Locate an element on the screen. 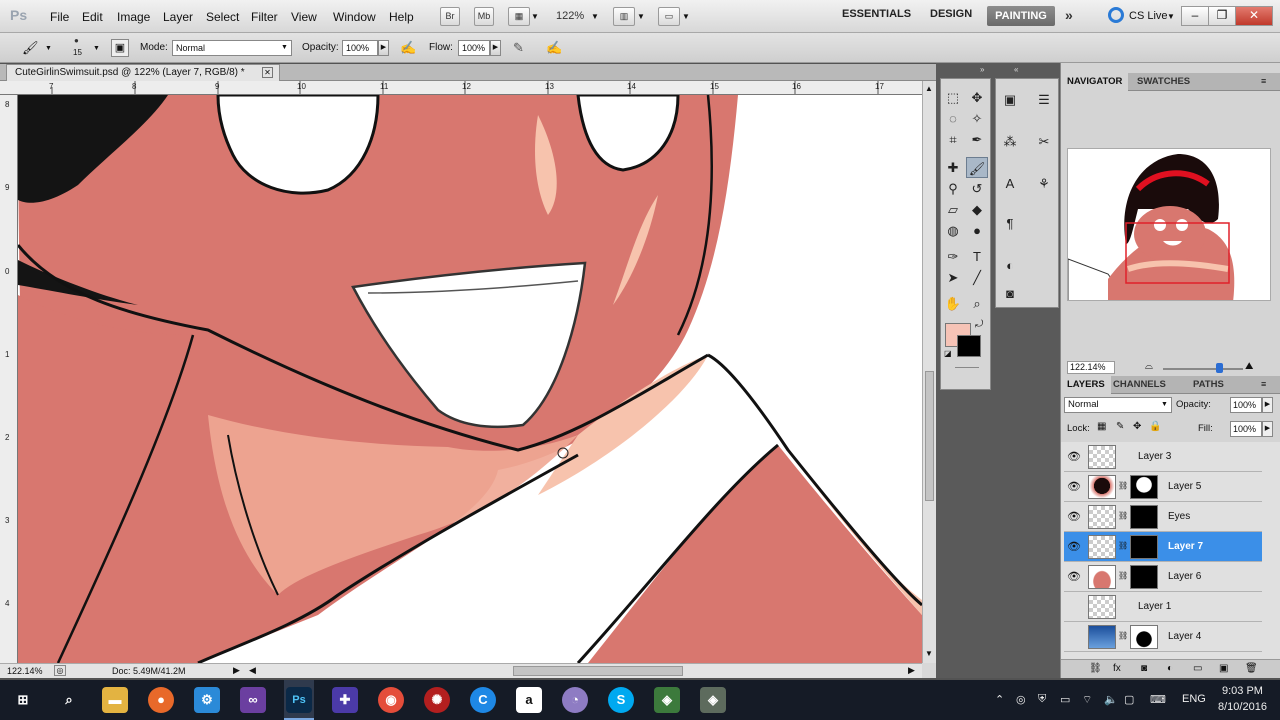 The height and width of the screenshot is (720, 1280). blur-tool-icon: ◍ is located at coordinates (953, 230).